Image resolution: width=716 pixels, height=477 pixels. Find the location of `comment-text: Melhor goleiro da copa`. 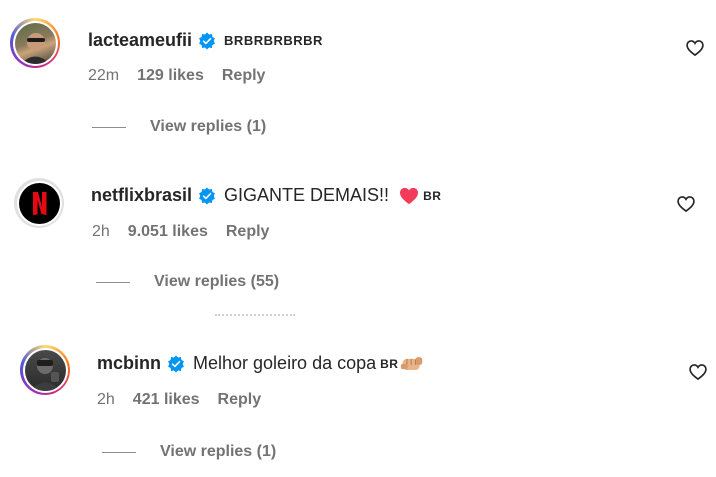

comment-text: Melhor goleiro da copa is located at coordinates (285, 363).